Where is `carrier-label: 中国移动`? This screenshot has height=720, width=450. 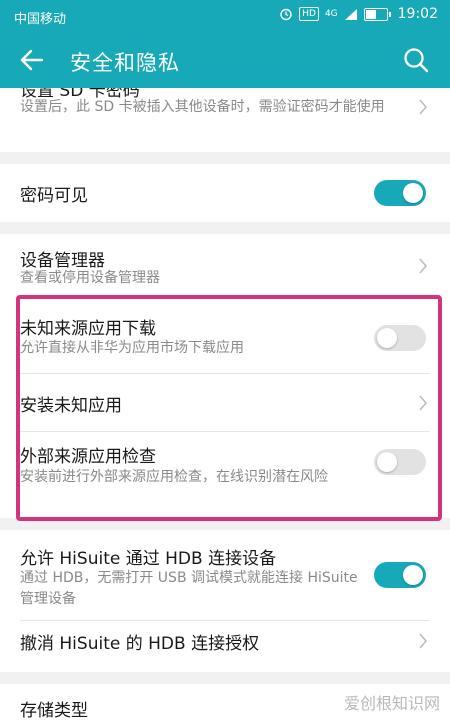 carrier-label: 中国移动 is located at coordinates (40, 19).